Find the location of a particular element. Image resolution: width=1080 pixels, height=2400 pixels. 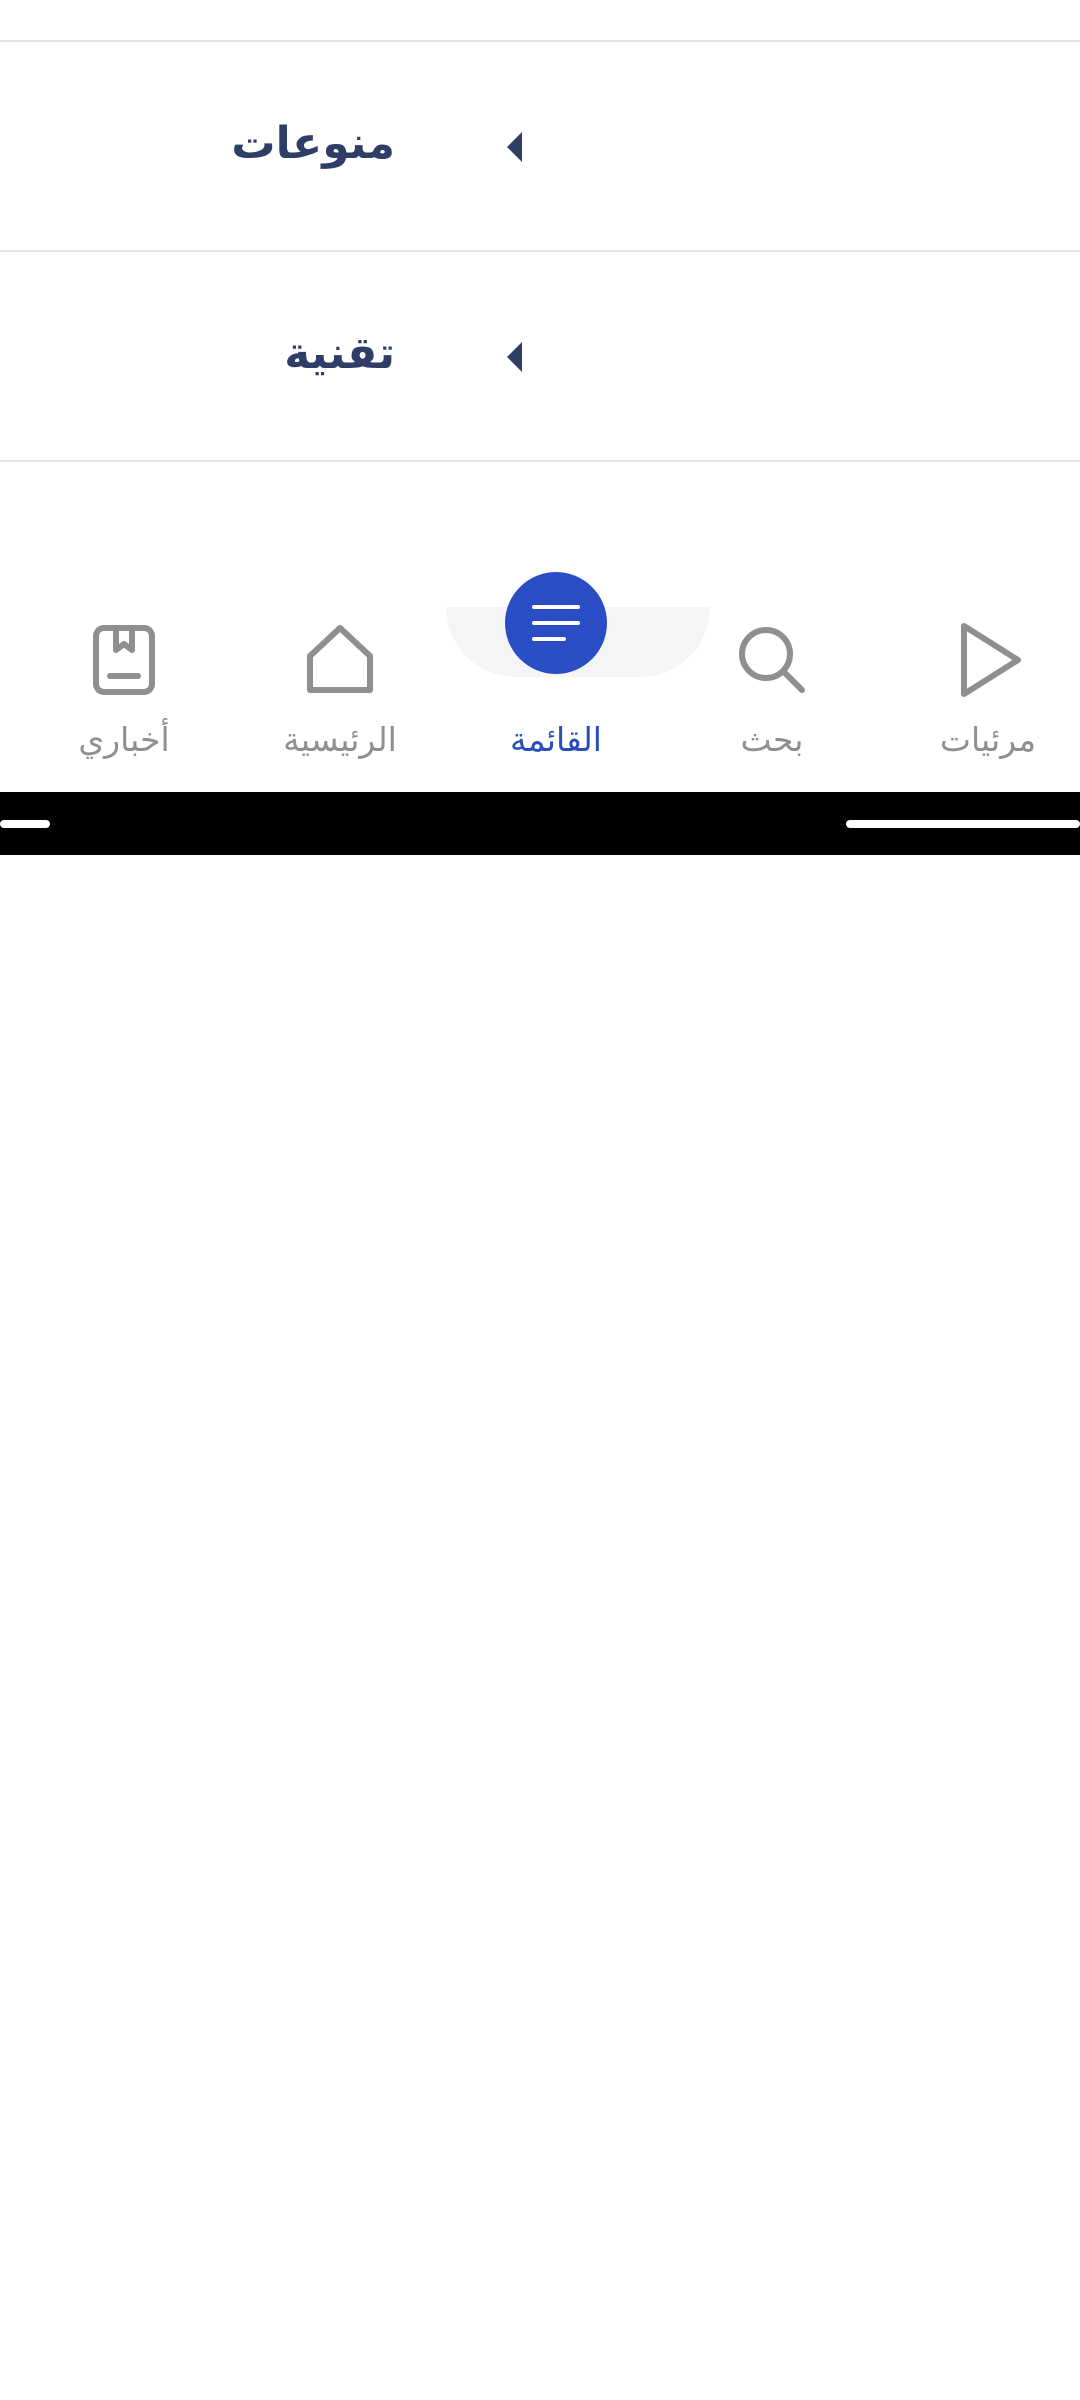

nav-label: القائمة is located at coordinates (556, 739).